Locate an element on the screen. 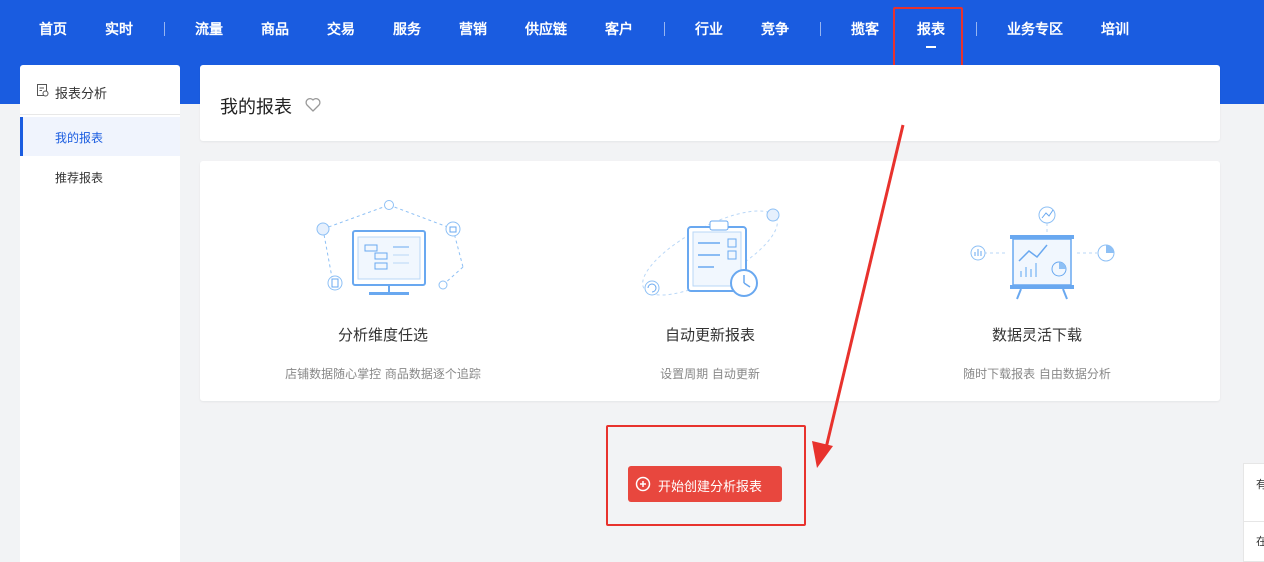  presentation-board-icon is located at coordinates (1042, 253).